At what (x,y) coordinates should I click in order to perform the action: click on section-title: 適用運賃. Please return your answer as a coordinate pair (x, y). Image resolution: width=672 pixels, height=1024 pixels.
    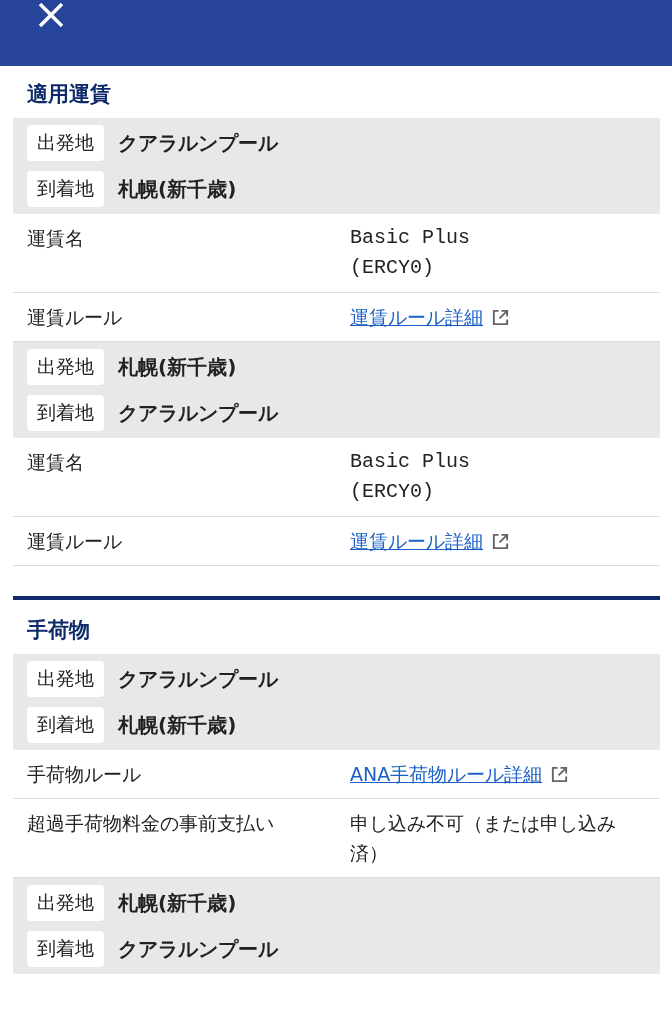
    Looking at the image, I should click on (69, 94).